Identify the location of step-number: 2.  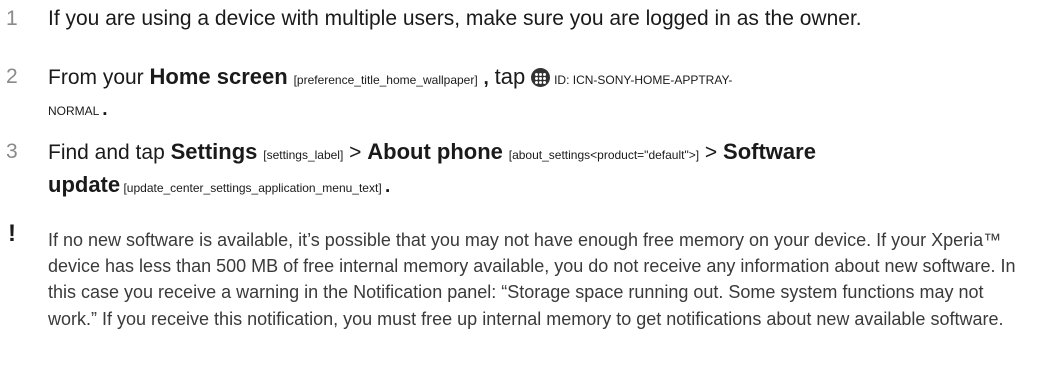
(12, 76).